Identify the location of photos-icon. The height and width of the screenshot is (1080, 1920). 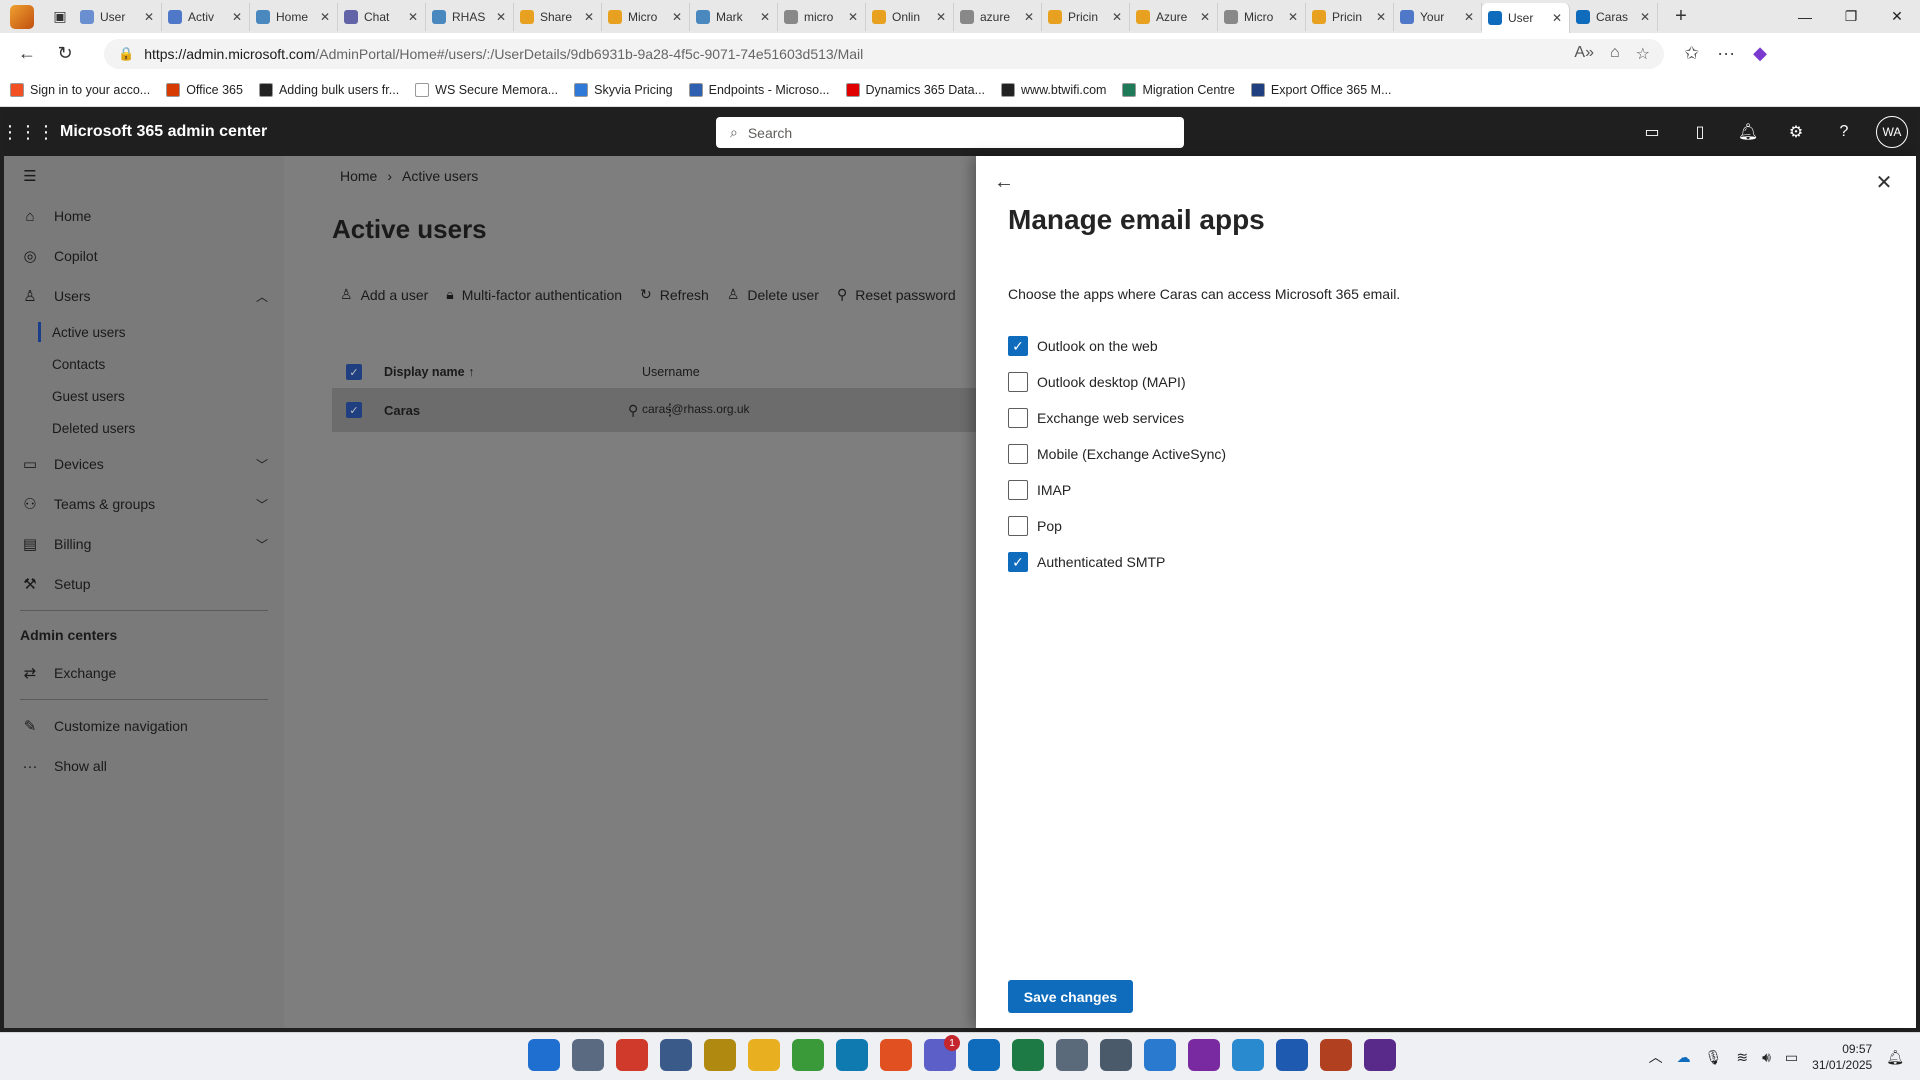
(1160, 1055).